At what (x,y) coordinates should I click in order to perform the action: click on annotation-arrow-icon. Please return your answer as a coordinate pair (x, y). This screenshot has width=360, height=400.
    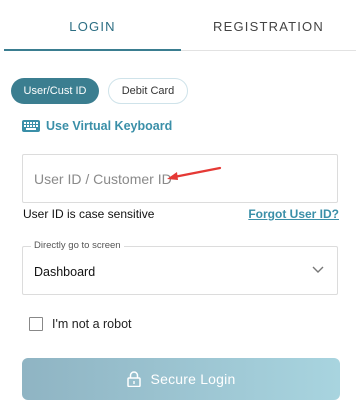
    Looking at the image, I should click on (194, 173).